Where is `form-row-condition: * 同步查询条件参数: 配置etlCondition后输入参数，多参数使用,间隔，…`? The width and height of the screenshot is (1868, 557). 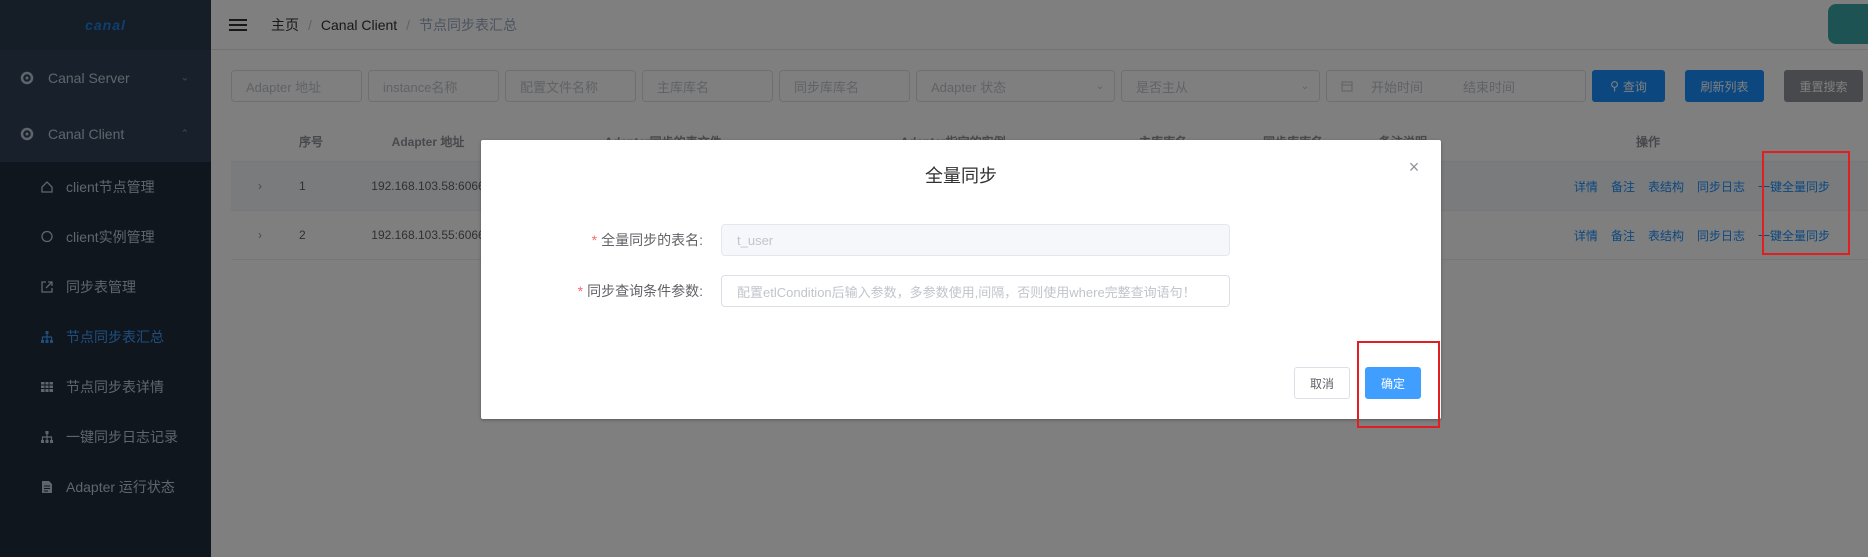 form-row-condition: * 同步查询条件参数: 配置etlCondition后输入参数，多参数使用,间隔，… is located at coordinates (855, 291).